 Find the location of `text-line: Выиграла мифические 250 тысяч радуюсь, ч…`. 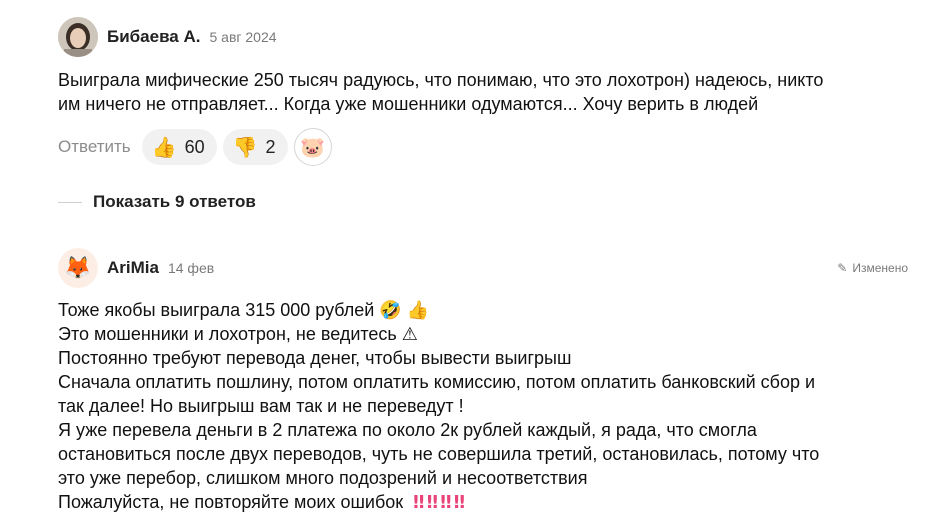

text-line: Выиграла мифические 250 тысяч радуюсь, ч… is located at coordinates (441, 80).